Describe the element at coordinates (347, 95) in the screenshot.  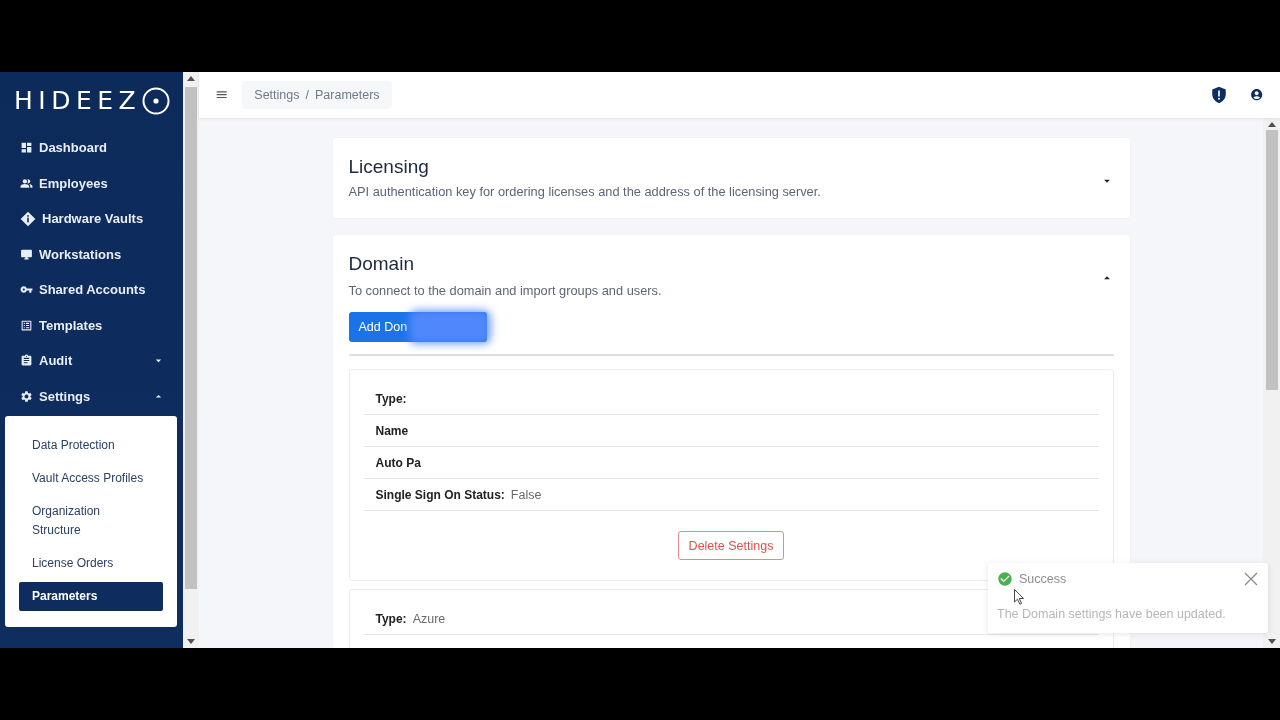
I see `breadcrumb-item: Parameters` at that location.